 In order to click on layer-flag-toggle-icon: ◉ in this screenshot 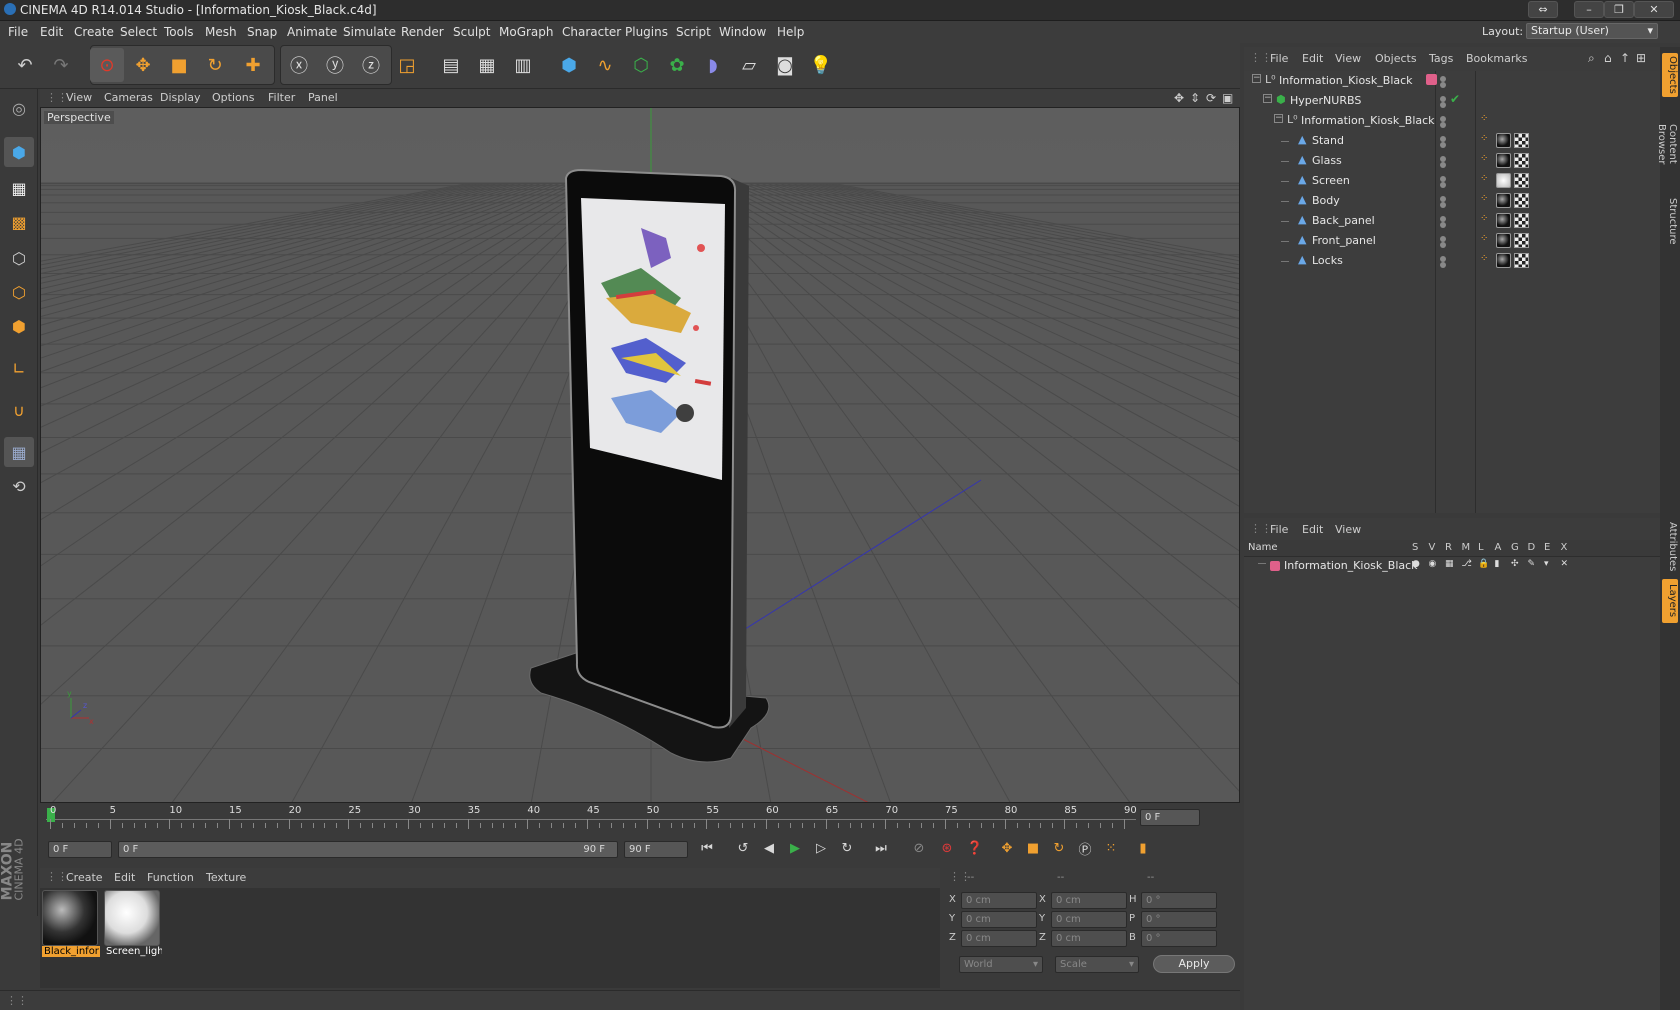, I will do `click(1433, 564)`.